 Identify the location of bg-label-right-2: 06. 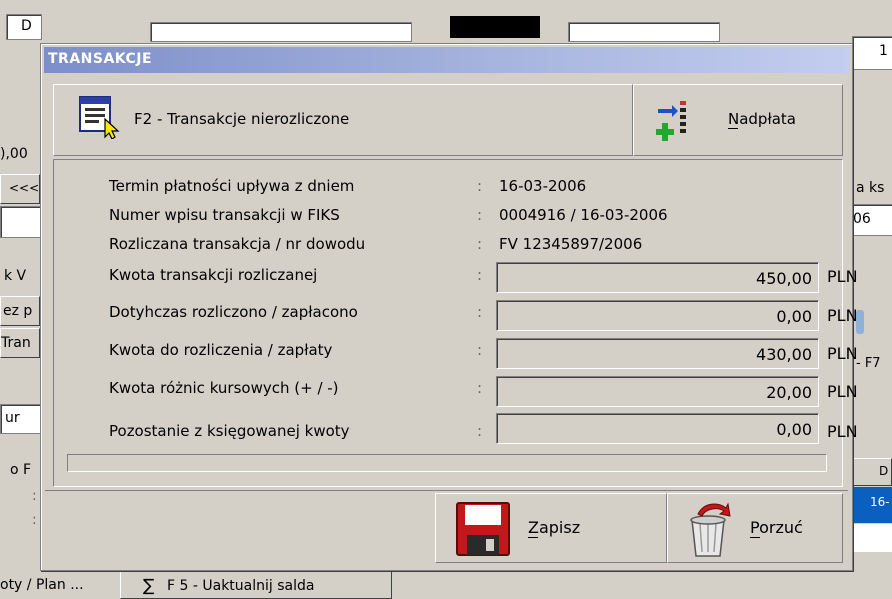
(862, 219).